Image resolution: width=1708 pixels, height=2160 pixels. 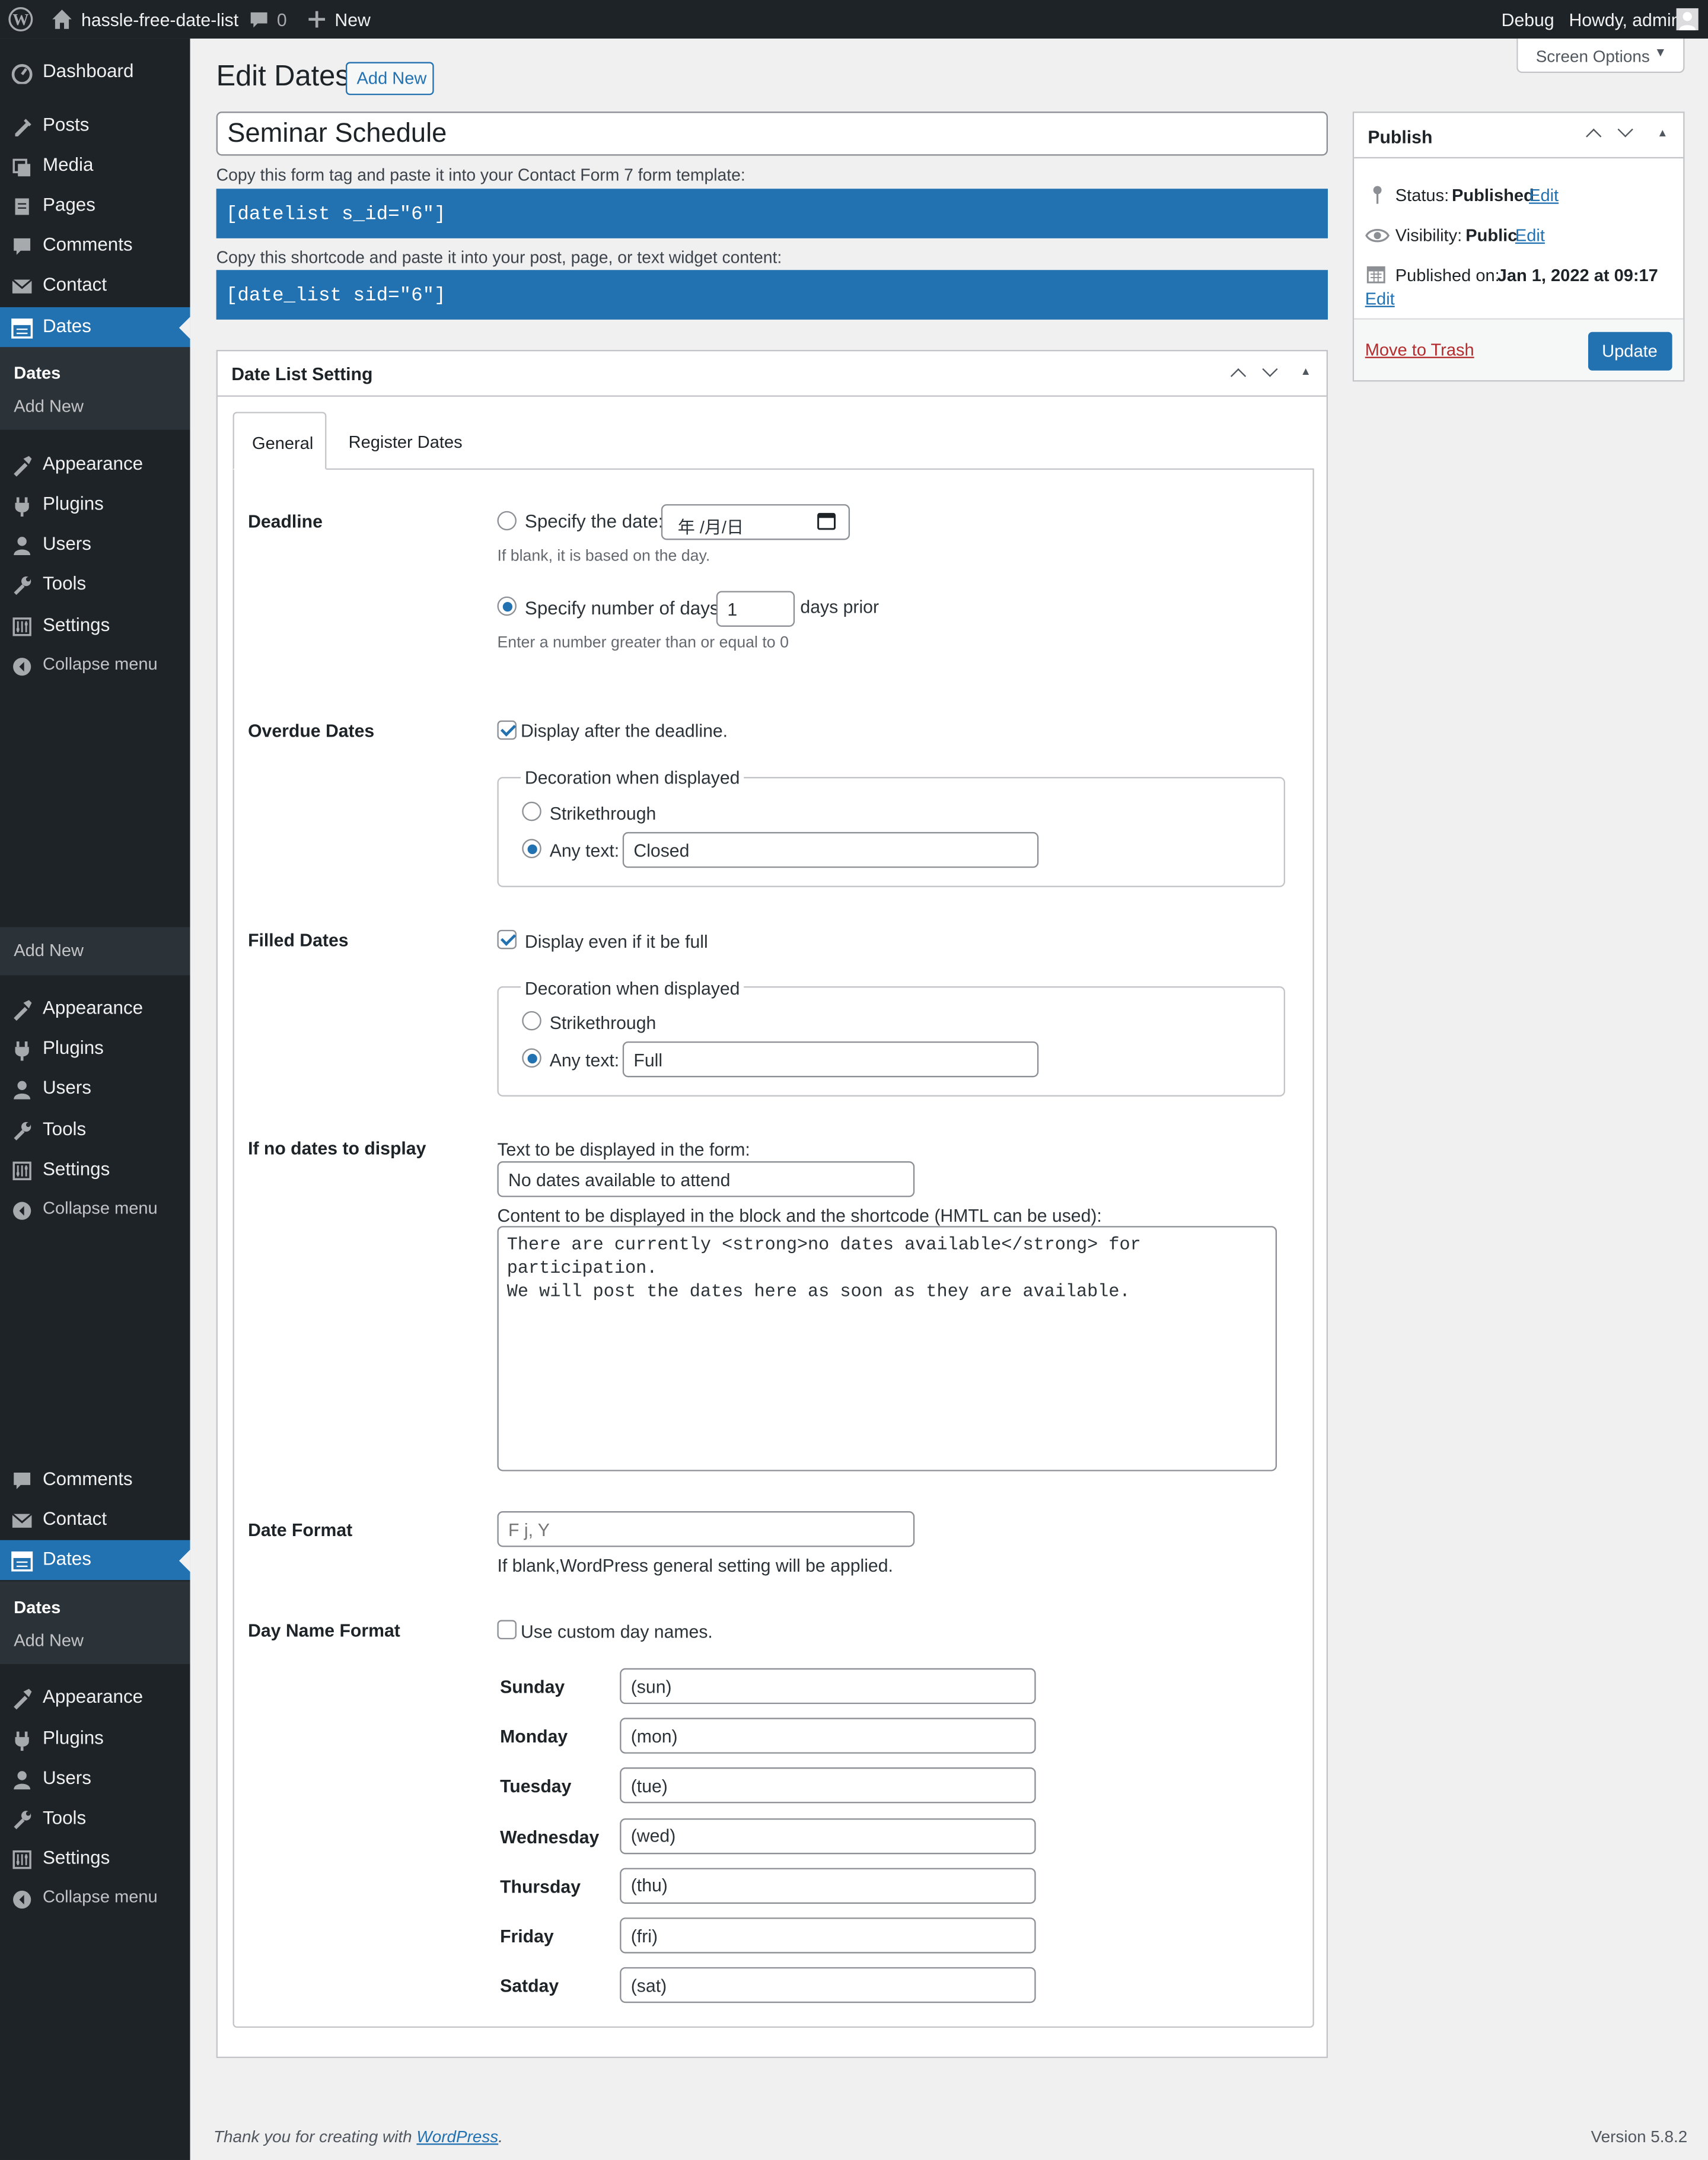 I want to click on overdue-strikethrough-radio, so click(x=531, y=811).